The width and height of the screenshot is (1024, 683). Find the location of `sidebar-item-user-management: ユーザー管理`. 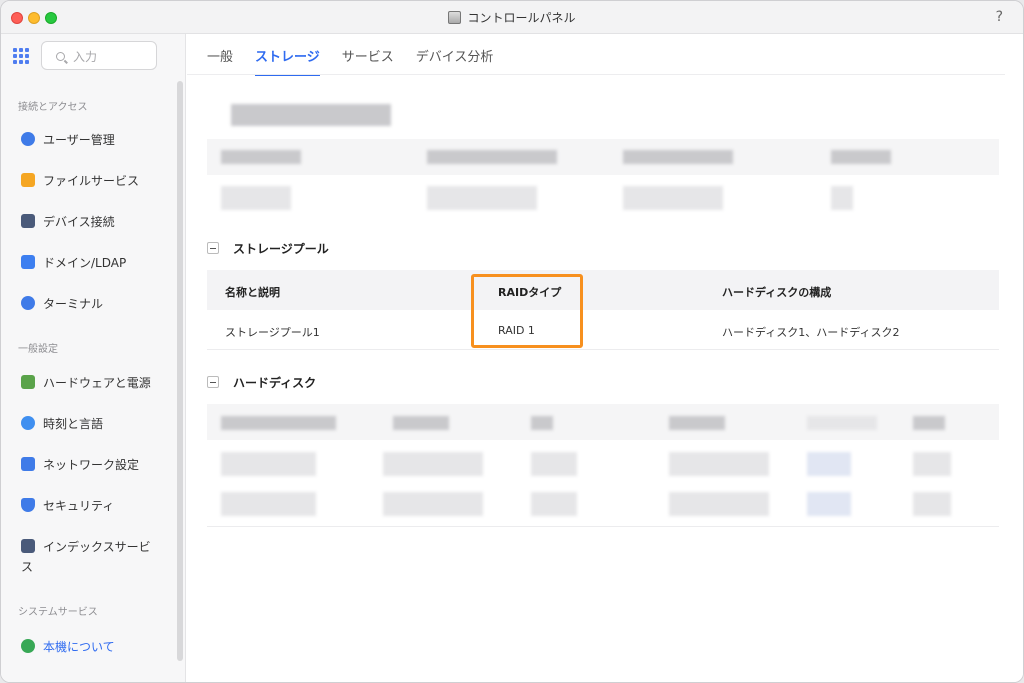

sidebar-item-user-management: ユーザー管理 is located at coordinates (96, 140).